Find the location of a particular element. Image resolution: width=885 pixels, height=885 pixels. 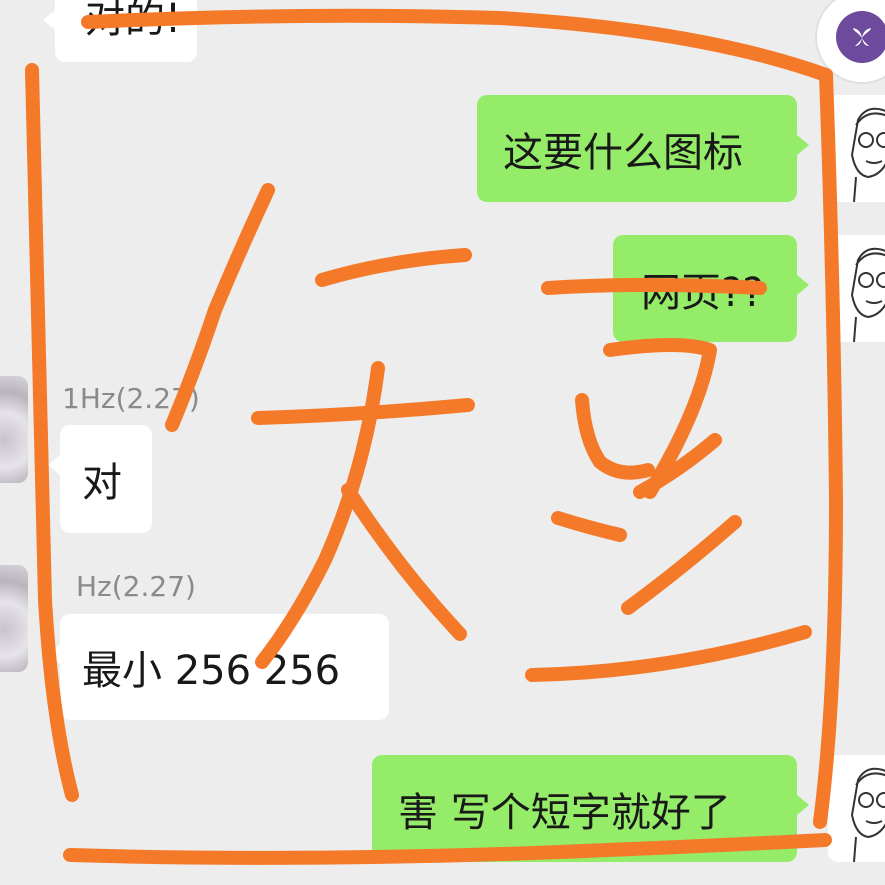

message-bubble-incoming: 最小 256 256 is located at coordinates (218, 667).